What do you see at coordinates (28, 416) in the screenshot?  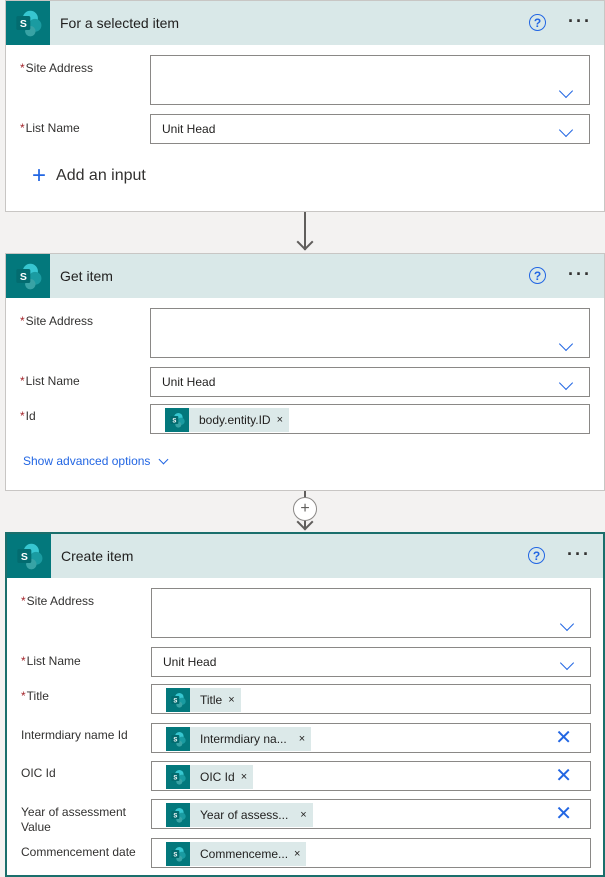 I see `id-label: *Id` at bounding box center [28, 416].